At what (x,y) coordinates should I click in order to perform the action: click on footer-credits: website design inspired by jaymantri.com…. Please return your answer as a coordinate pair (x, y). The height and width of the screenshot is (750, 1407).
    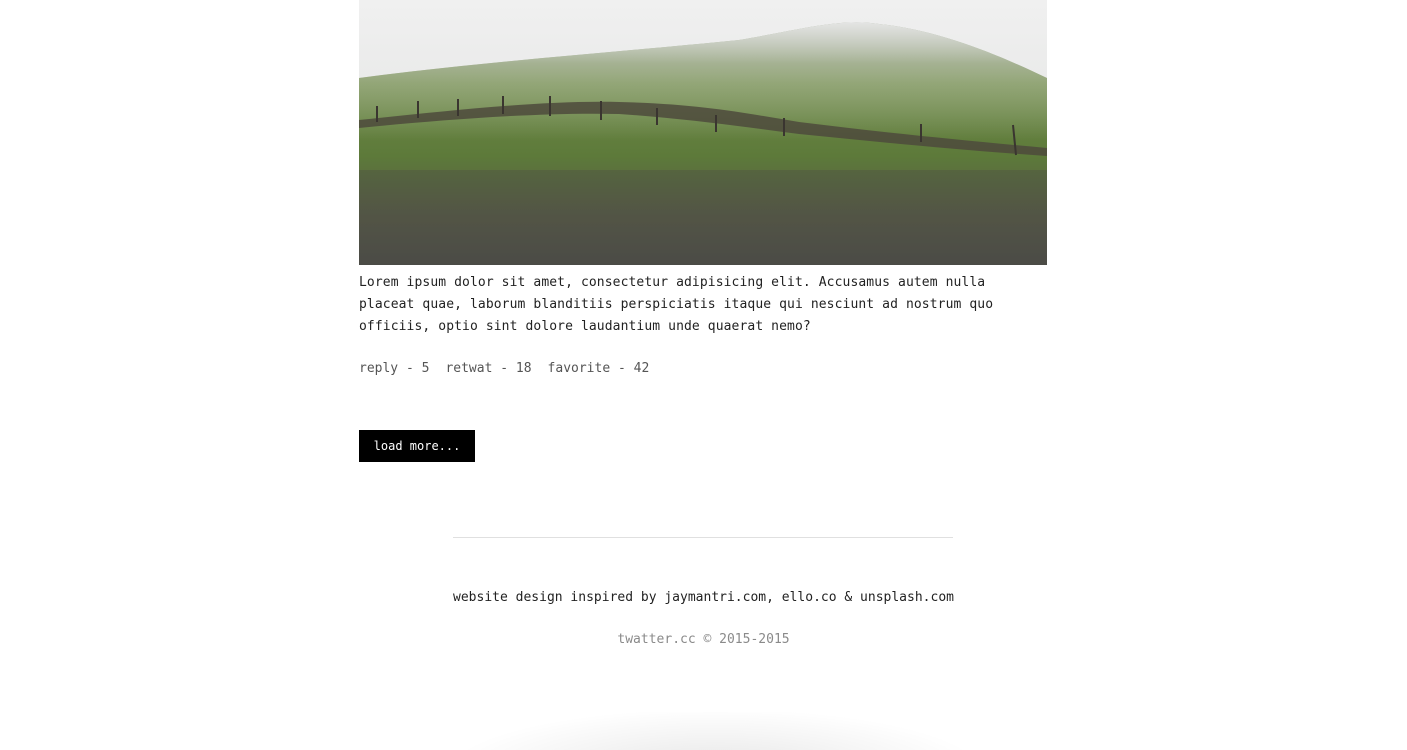
    Looking at the image, I should click on (703, 598).